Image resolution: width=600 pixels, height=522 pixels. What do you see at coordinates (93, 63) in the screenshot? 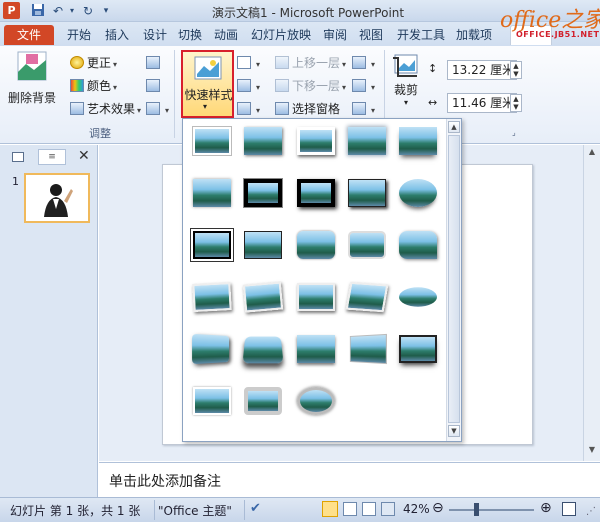
I see `corrections-button: 更正 ▾` at bounding box center [93, 63].